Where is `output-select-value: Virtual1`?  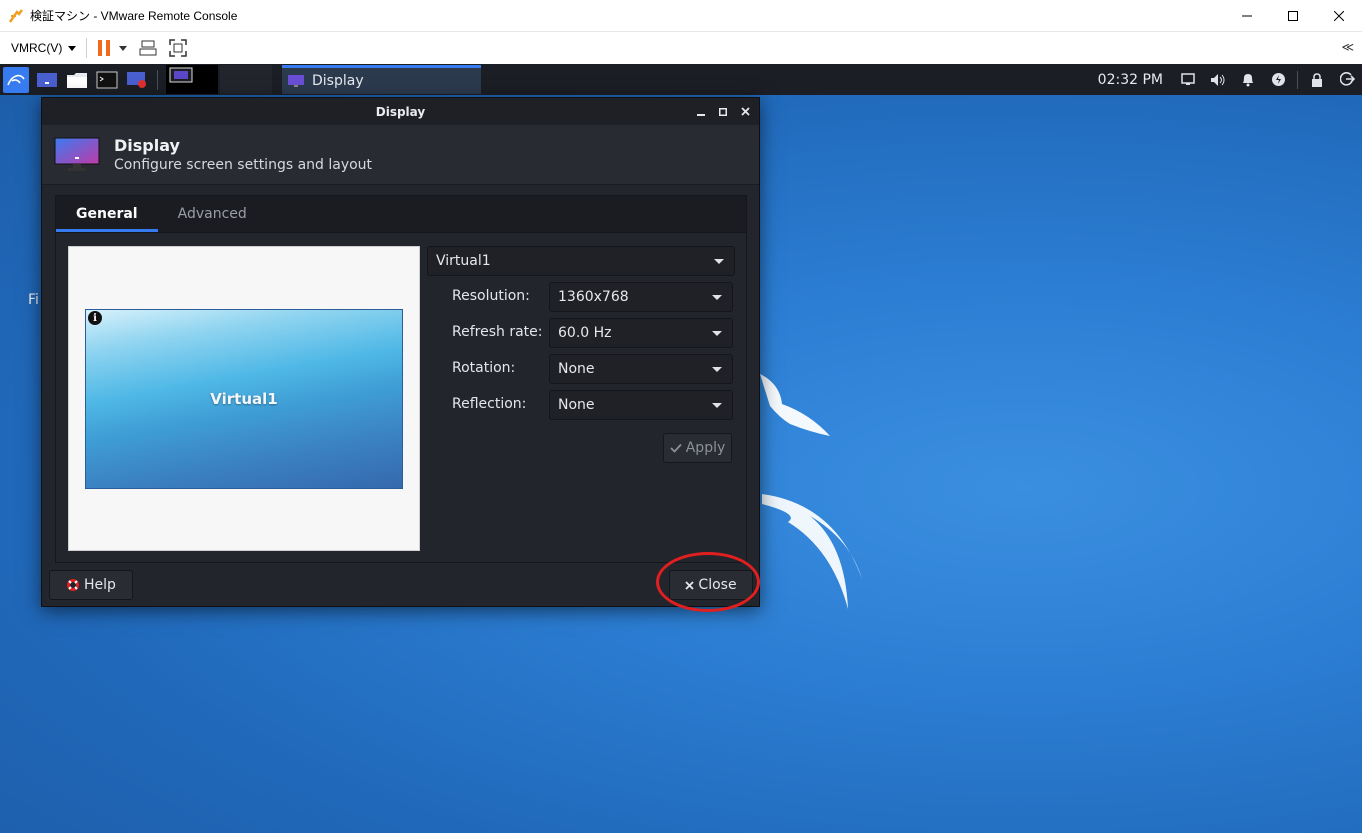 output-select-value: Virtual1 is located at coordinates (463, 261).